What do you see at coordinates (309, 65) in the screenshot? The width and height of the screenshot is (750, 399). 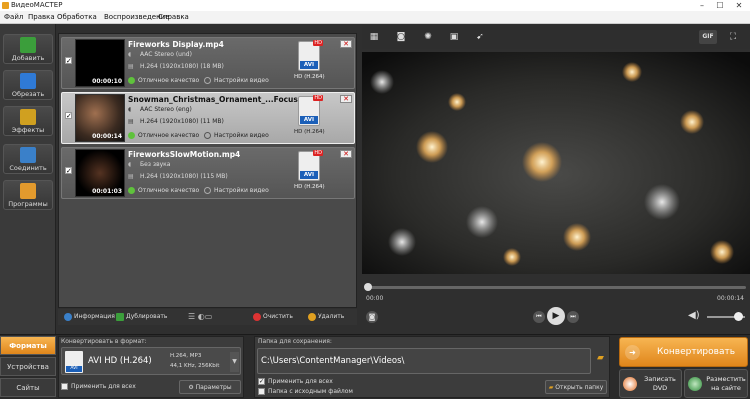 I see `avi-label: AVI` at bounding box center [309, 65].